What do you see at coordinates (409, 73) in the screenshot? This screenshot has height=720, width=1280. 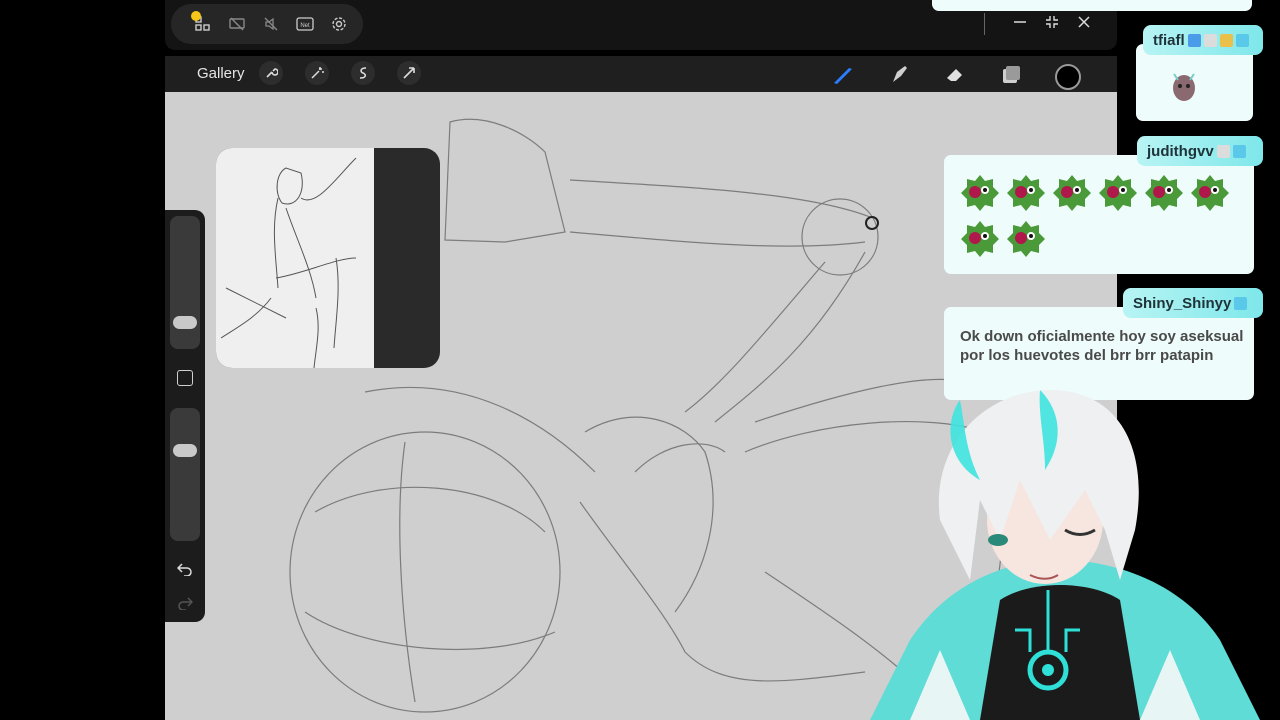 I see `transform-icon` at bounding box center [409, 73].